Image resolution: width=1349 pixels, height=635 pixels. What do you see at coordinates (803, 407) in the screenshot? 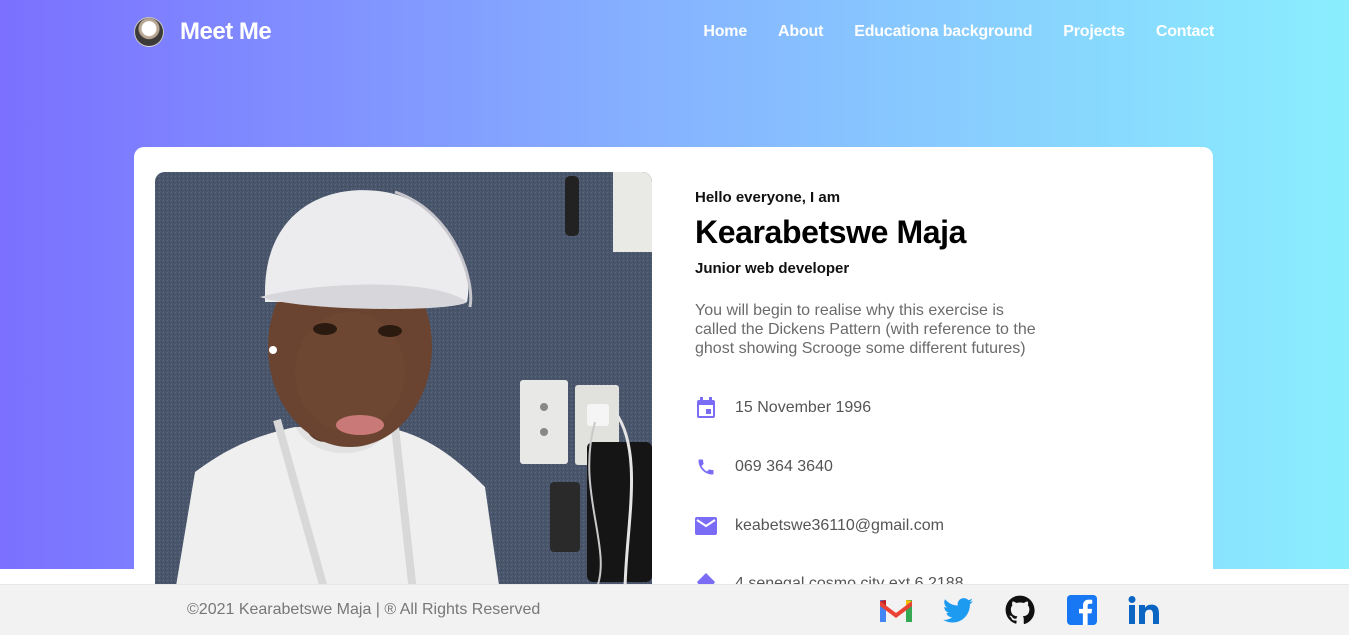
I see `birthdate-text: 15 November 1996` at bounding box center [803, 407].